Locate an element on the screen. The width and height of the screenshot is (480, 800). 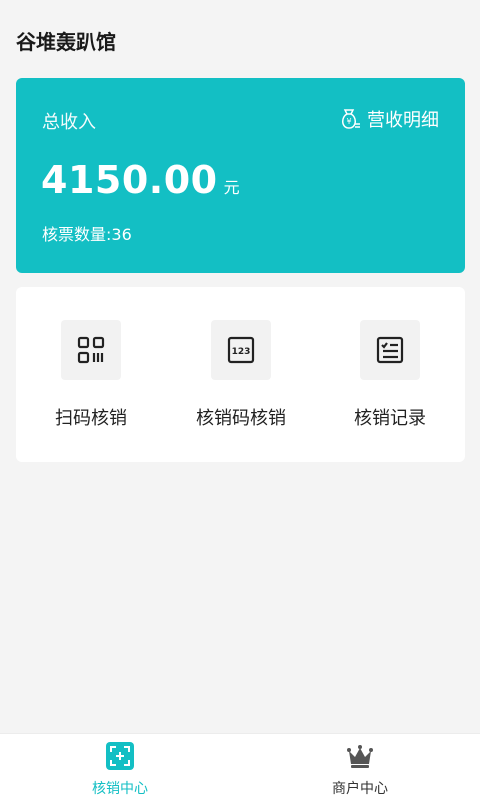
scan-verify-button: 扫码核销 is located at coordinates (91, 374).